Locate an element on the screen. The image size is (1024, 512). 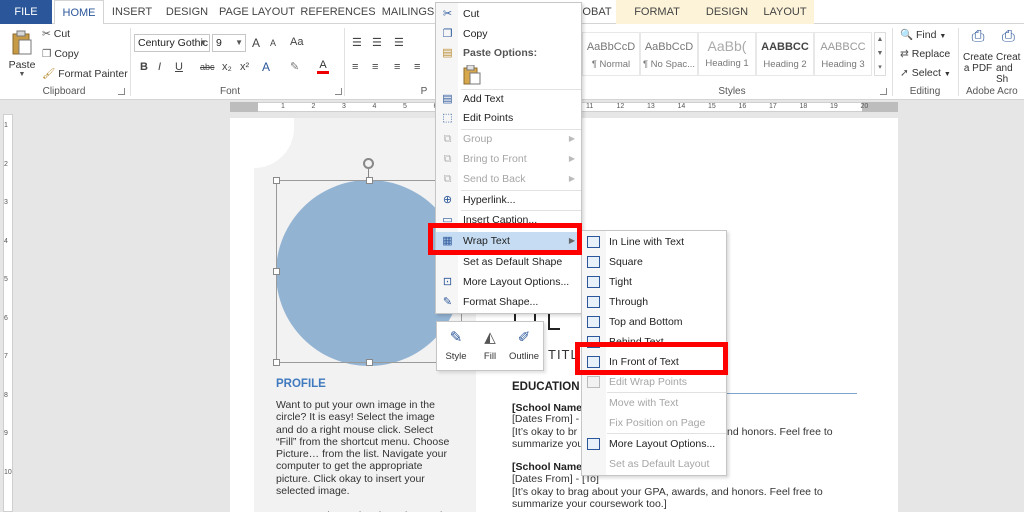
align-left-icon: ≡ is located at coordinates (355, 67).